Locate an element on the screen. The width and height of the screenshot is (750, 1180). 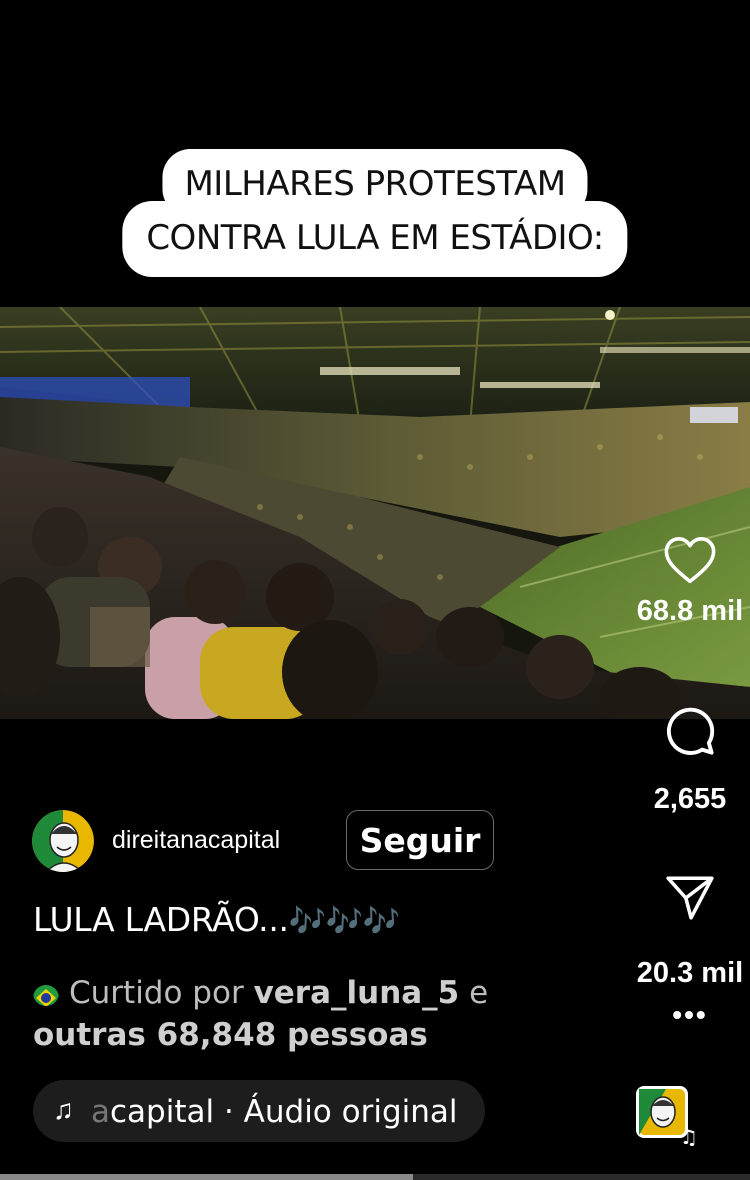
post-author-row: direitanacapital Seguir is located at coordinates (272, 840).